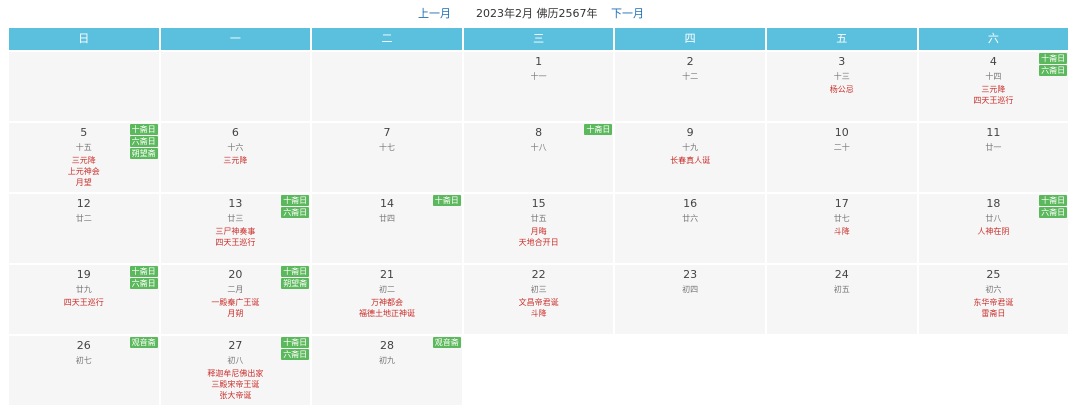 Image resolution: width=1080 pixels, height=420 pixels. I want to click on day-events: 杨公忌, so click(842, 89).